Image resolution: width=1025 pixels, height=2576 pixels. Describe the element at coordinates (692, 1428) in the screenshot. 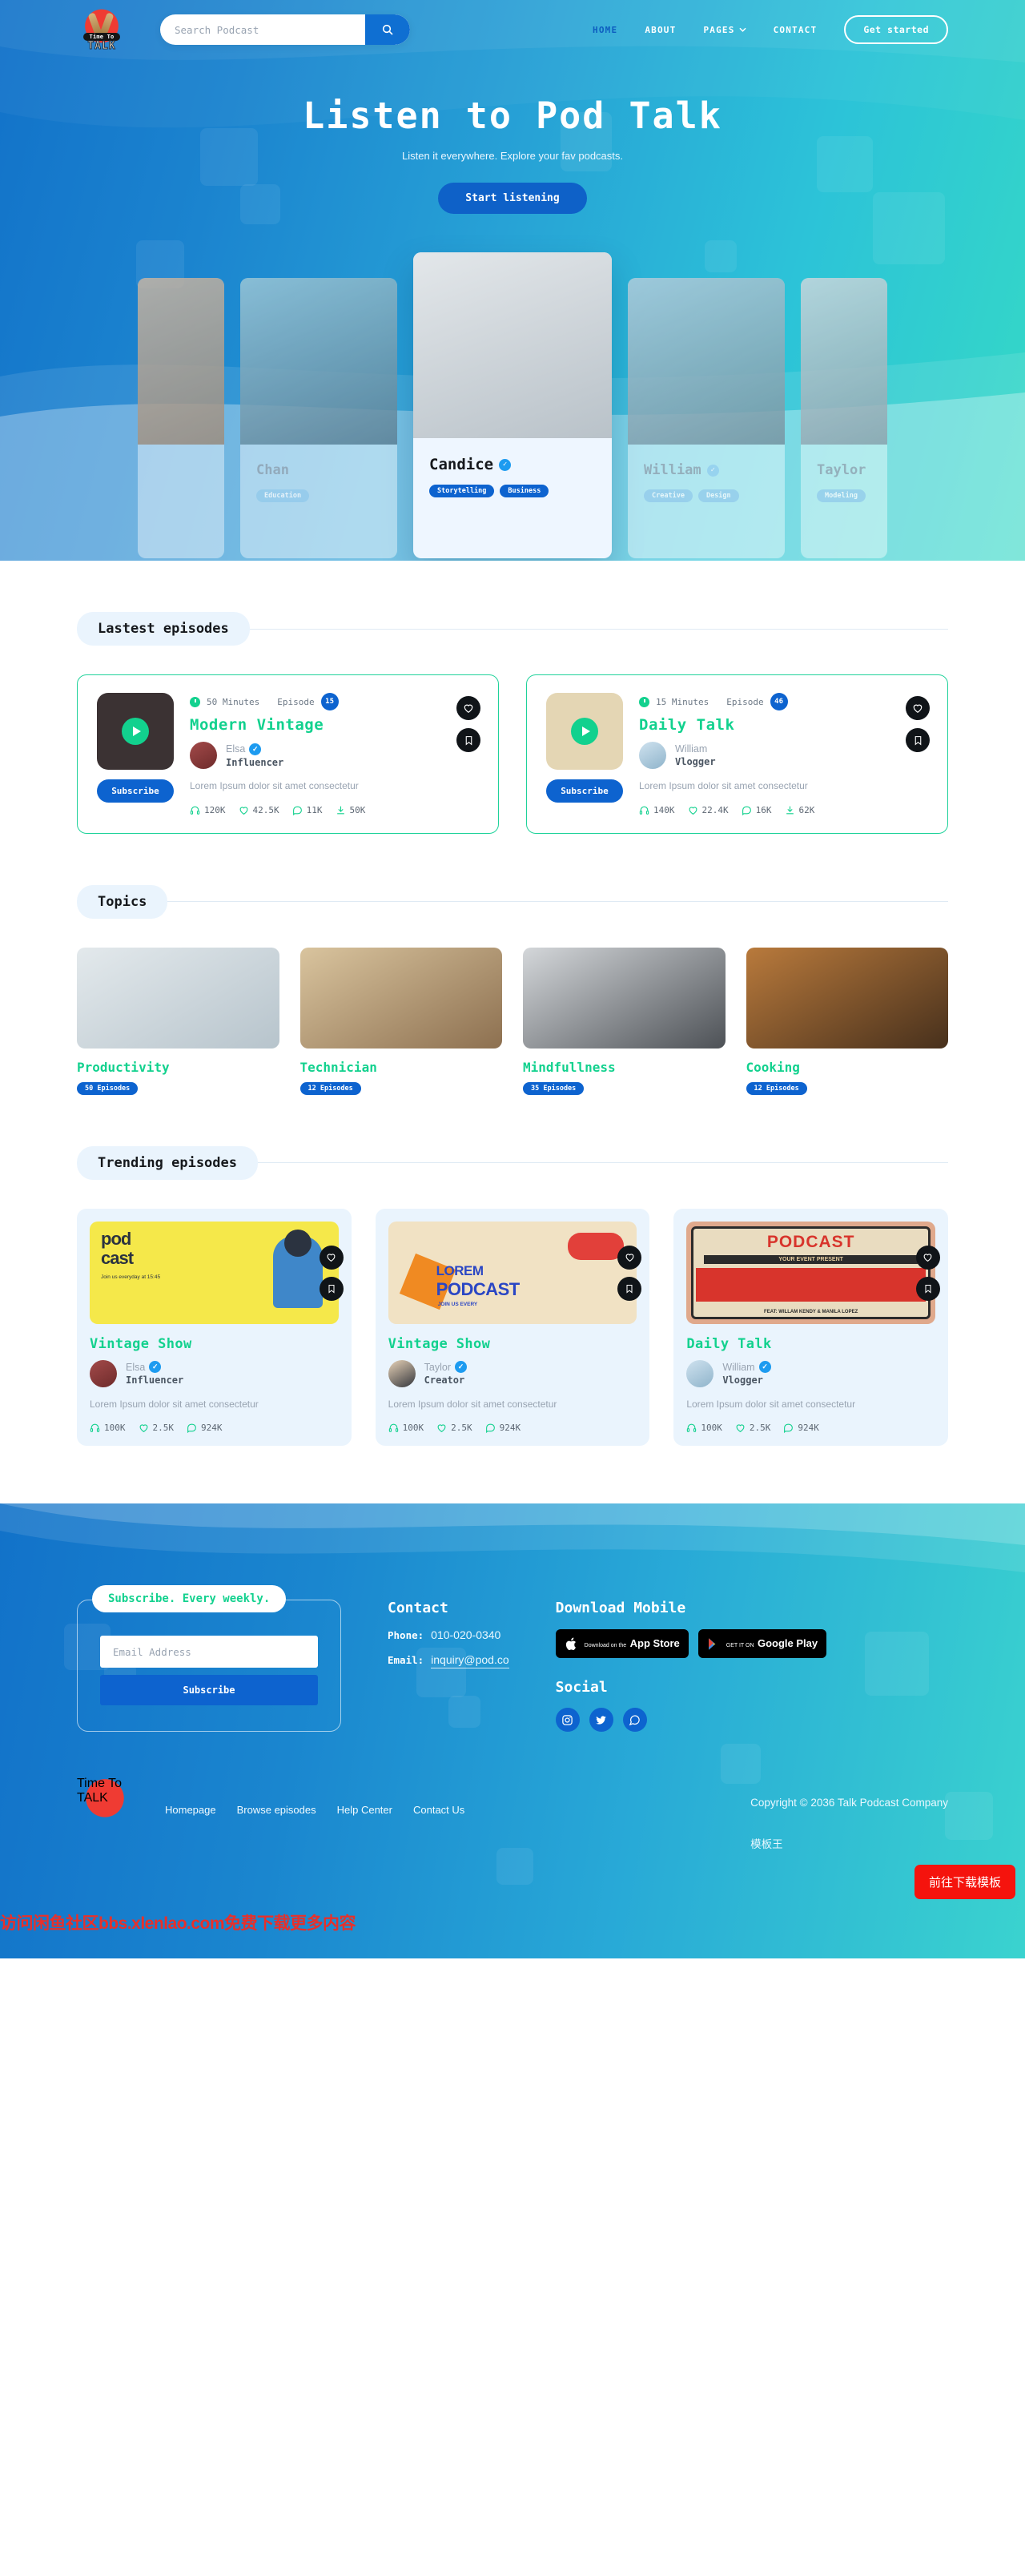

I see `headphones-icon` at that location.